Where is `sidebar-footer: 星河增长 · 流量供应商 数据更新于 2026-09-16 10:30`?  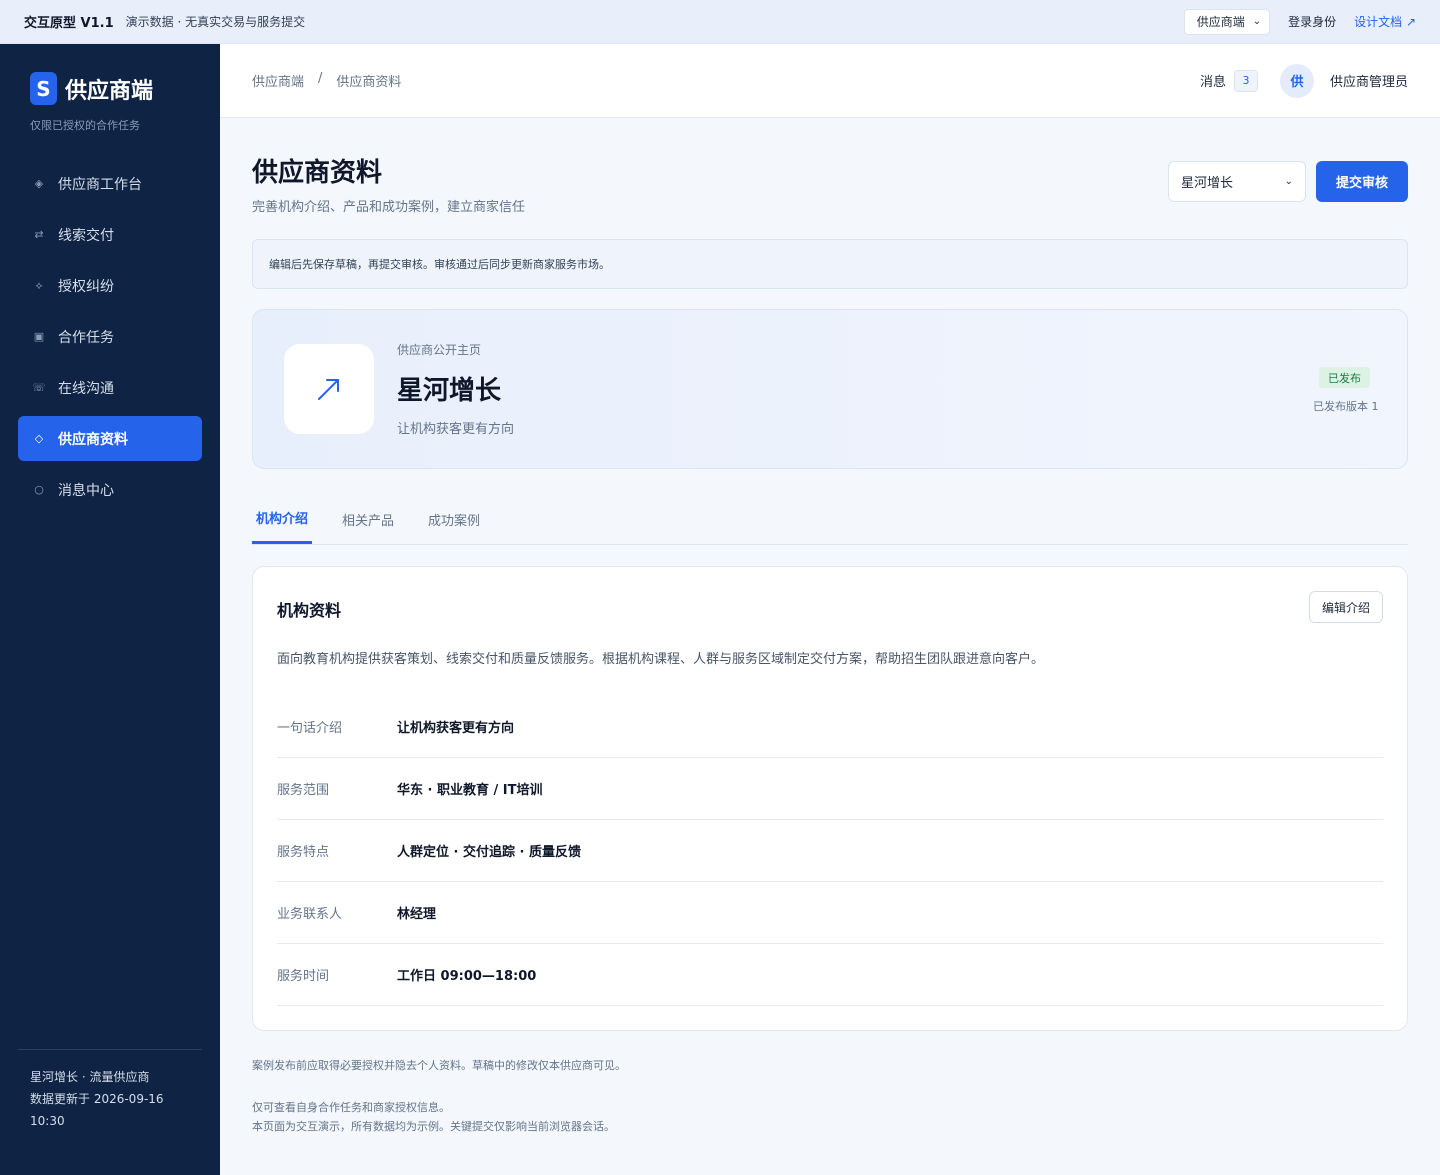 sidebar-footer: 星河增长 · 流量供应商 数据更新于 2026-09-16 10:30 is located at coordinates (110, 1090).